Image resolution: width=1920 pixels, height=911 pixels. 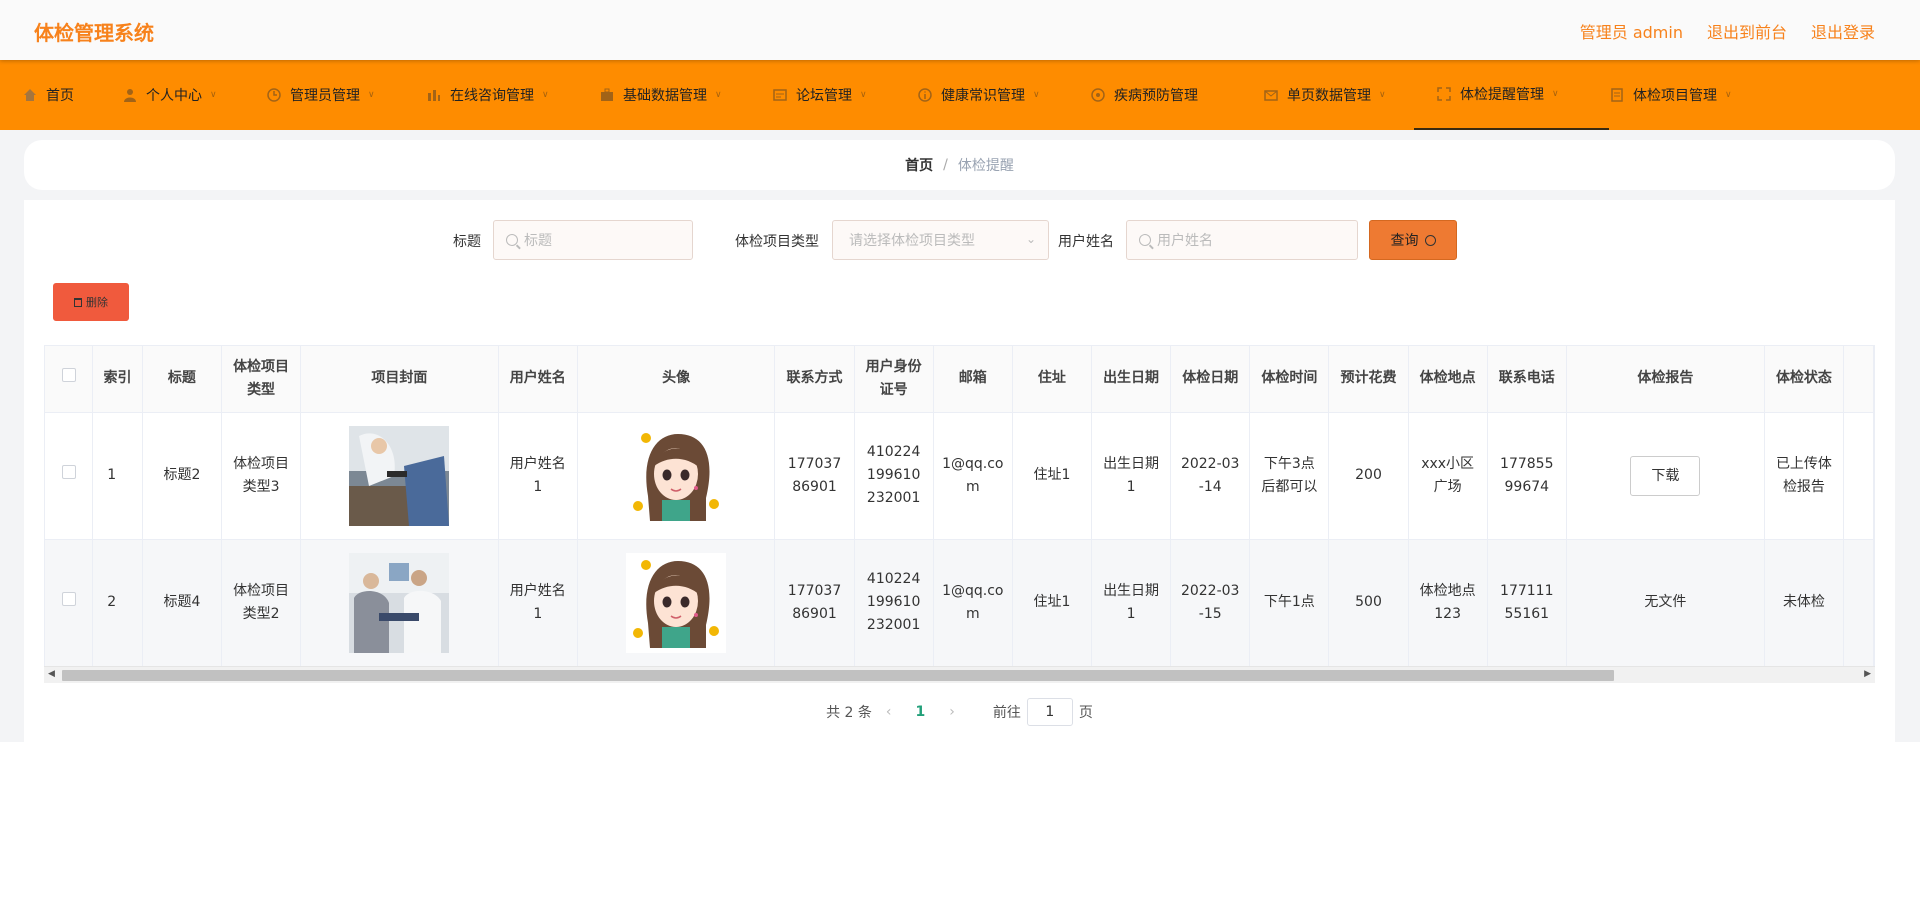 I want to click on breadcrumb: 首页 / 体检提醒, so click(x=959, y=165).